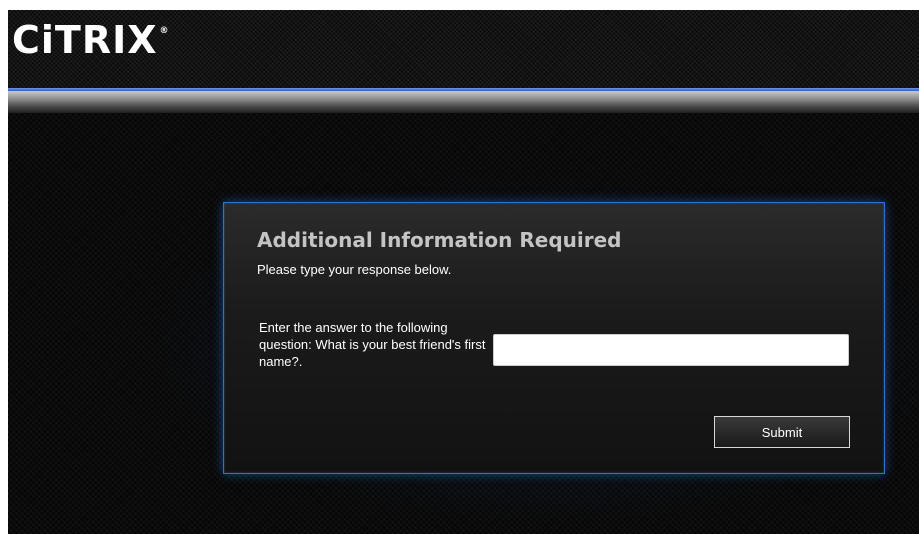 The image size is (919, 534). Describe the element at coordinates (85, 40) in the screenshot. I see `citrix-logo-text: CiTRIX` at that location.